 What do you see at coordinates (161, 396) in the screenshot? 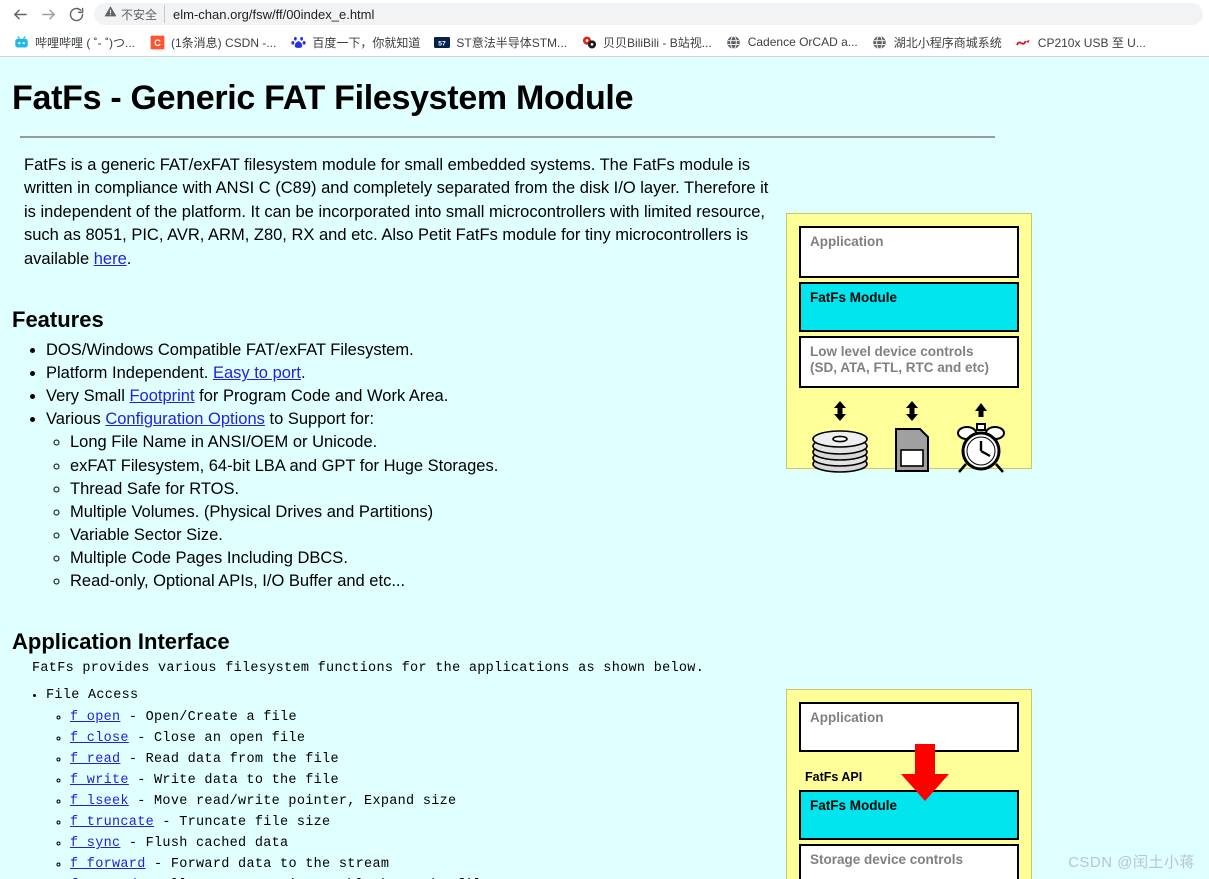
I see `footprint-link: Footprint` at bounding box center [161, 396].